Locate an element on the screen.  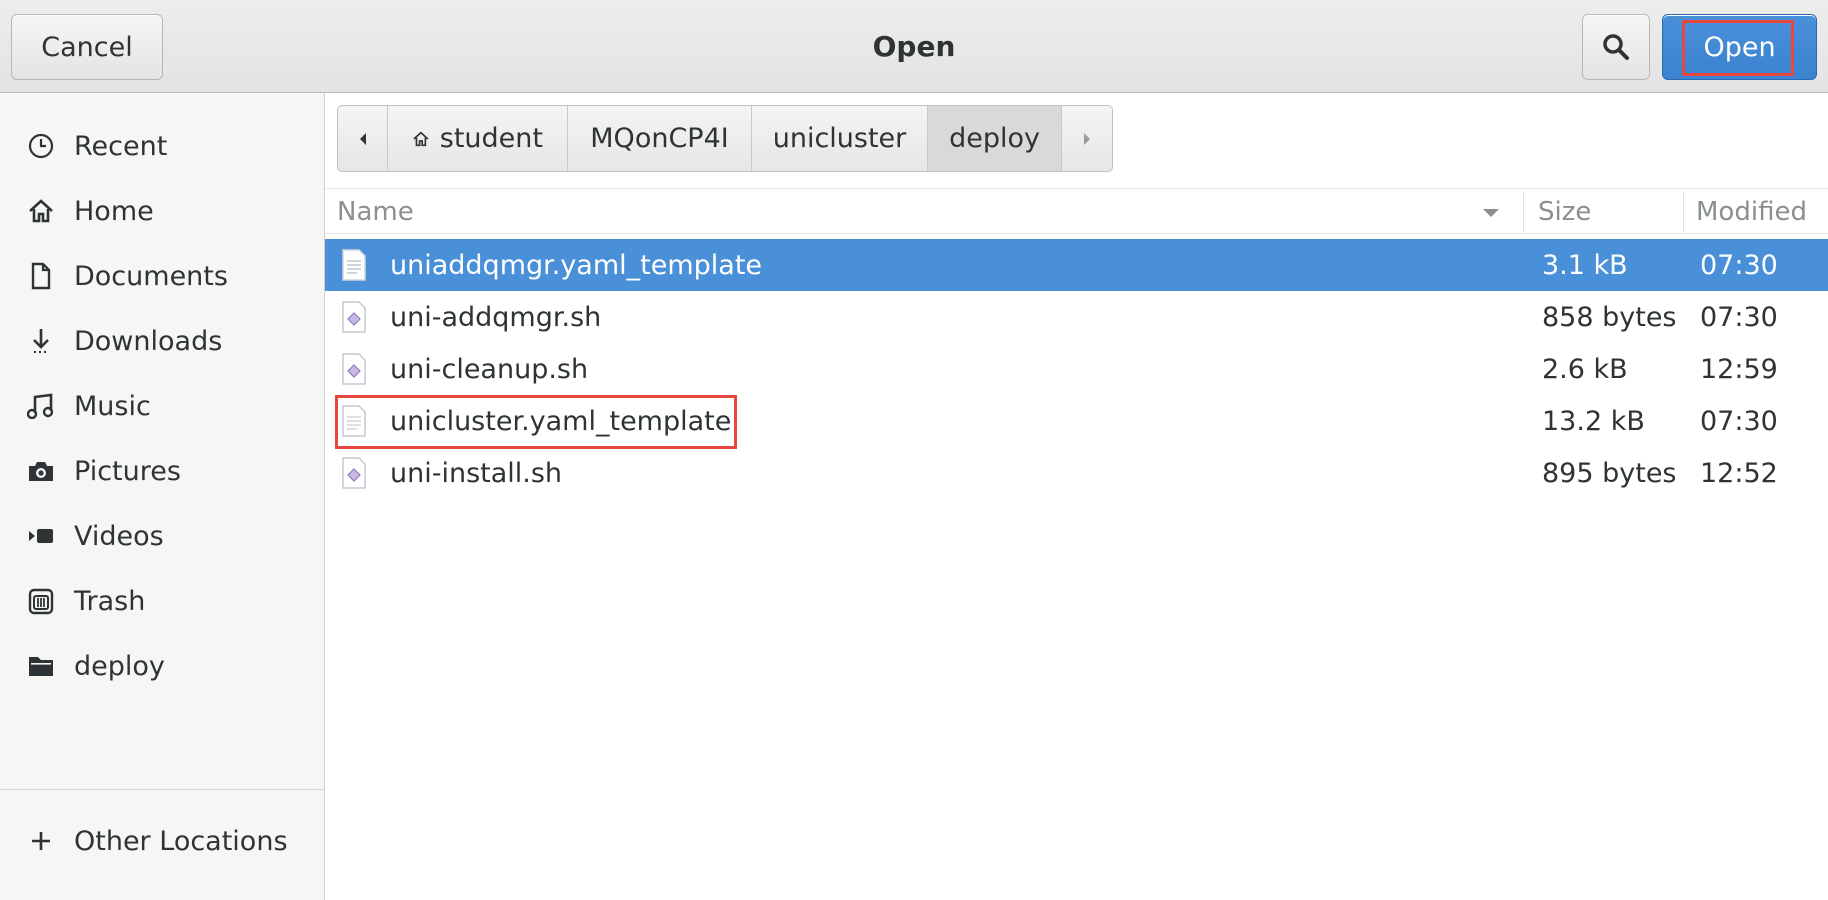
sort-descending-icon is located at coordinates (1491, 213).